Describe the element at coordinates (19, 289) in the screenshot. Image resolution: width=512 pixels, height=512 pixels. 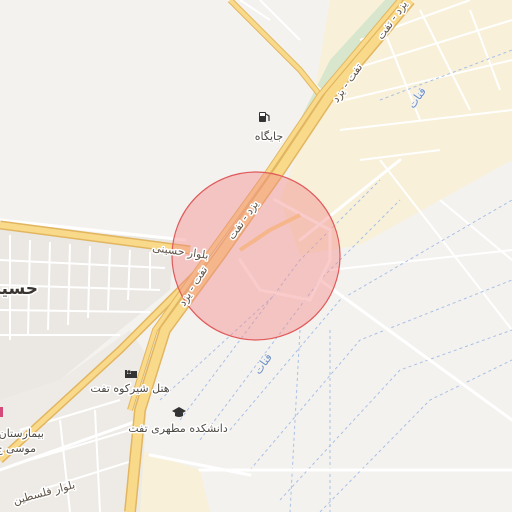
I see `label-city-partial: حسین` at that location.